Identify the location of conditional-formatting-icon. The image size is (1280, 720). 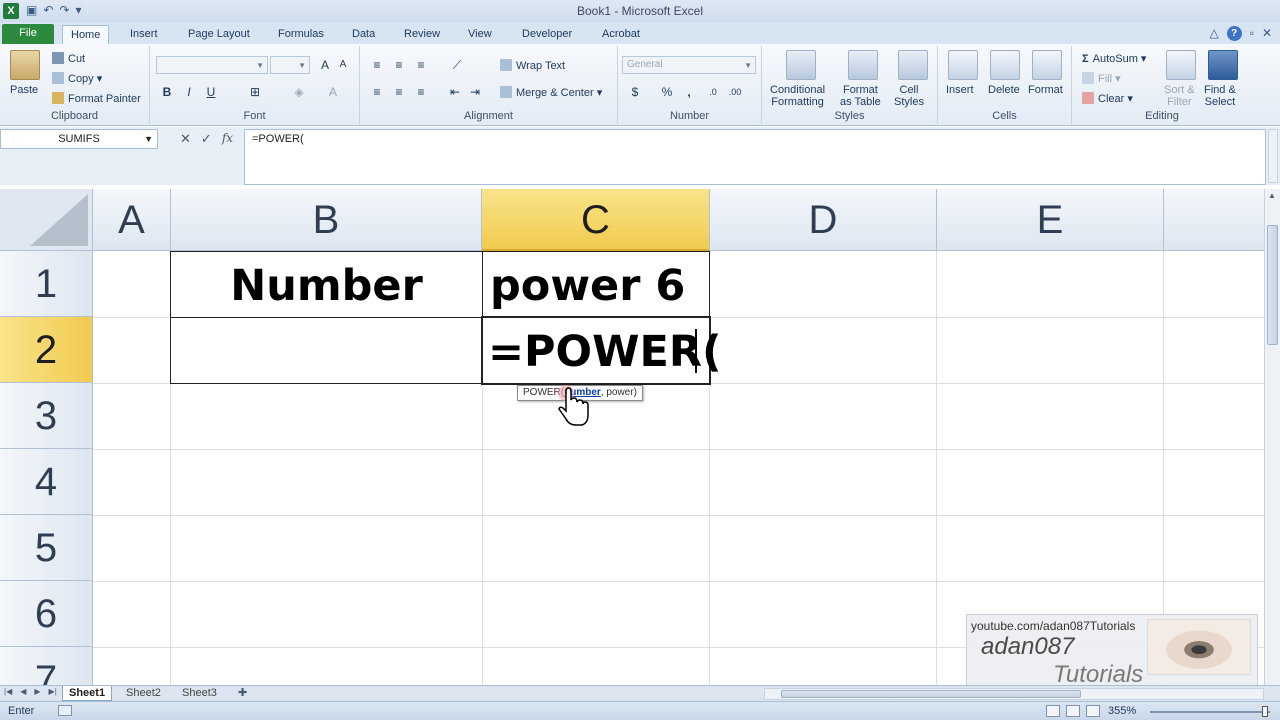
(801, 65).